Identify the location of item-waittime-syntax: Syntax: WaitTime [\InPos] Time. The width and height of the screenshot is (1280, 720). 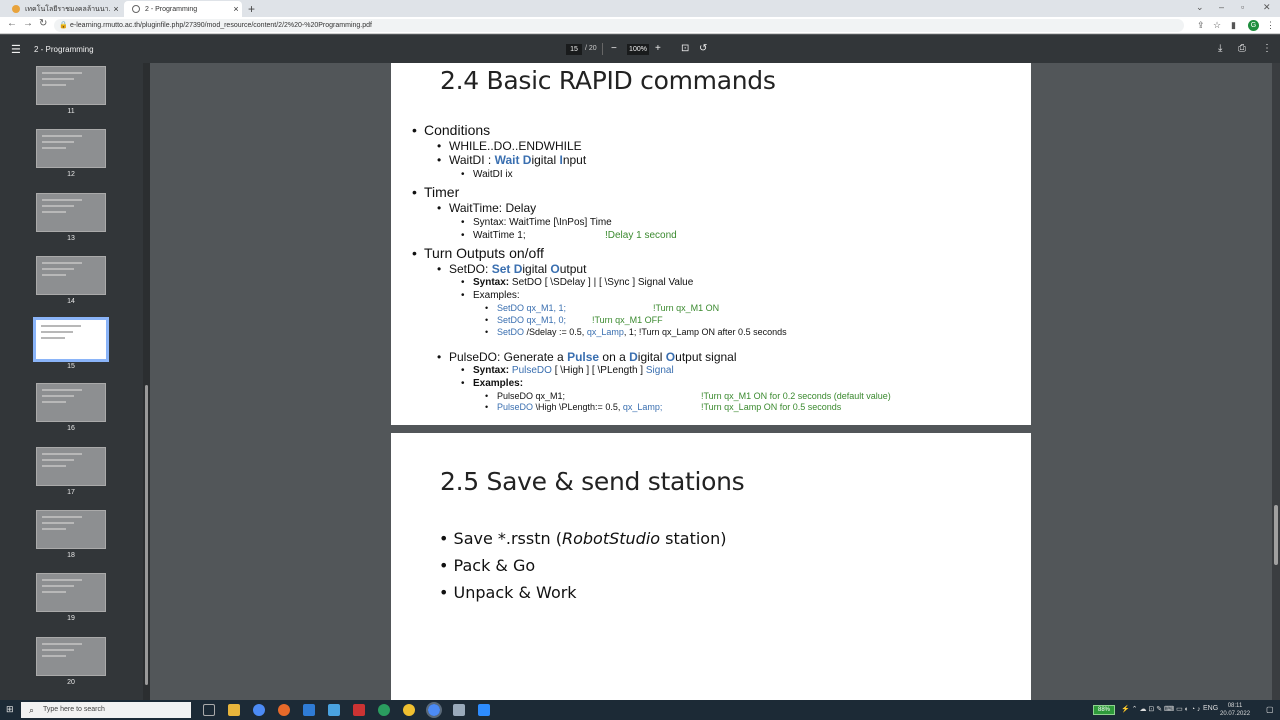
(542, 222).